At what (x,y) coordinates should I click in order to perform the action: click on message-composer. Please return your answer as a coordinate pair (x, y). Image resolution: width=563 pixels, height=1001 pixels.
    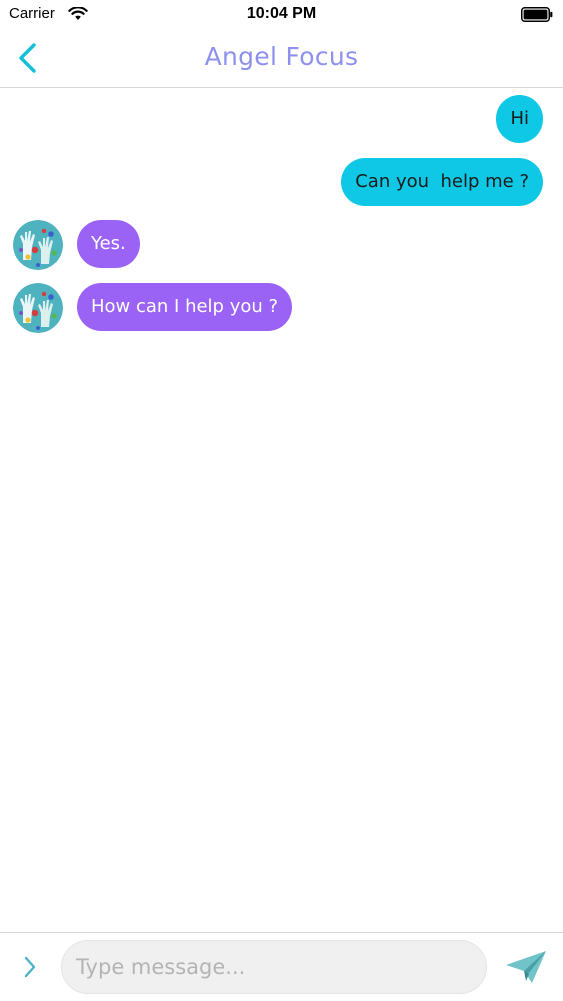
    Looking at the image, I should click on (281, 966).